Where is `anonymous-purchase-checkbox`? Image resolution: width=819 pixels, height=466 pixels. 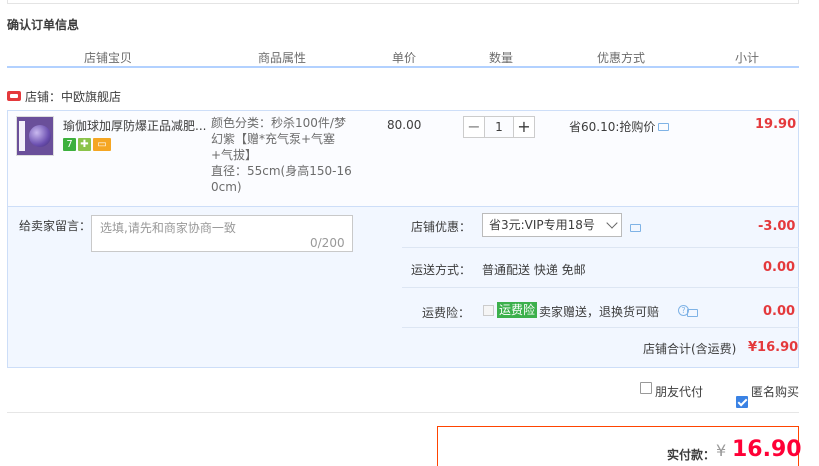 anonymous-purchase-checkbox is located at coordinates (742, 402).